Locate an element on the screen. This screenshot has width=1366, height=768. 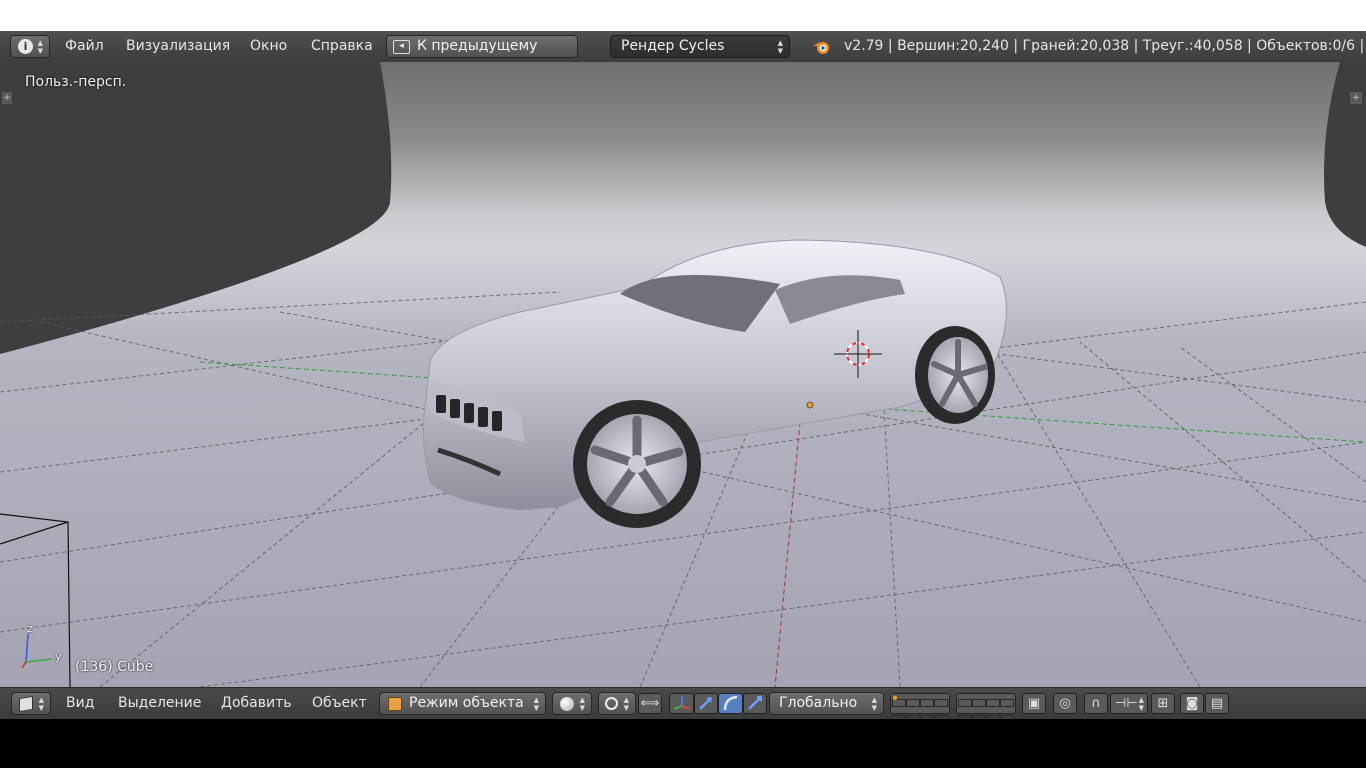
snap-element-icon: ⊣⊢ ▲ ▼ is located at coordinates (1129, 703).